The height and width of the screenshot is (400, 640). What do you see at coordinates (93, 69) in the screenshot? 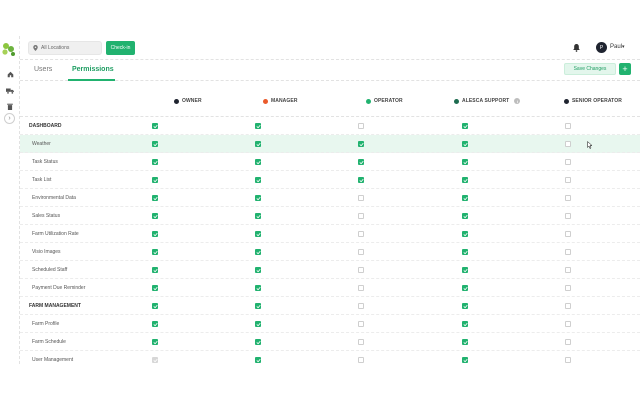
I see `tab-permissions: Permissions` at bounding box center [93, 69].